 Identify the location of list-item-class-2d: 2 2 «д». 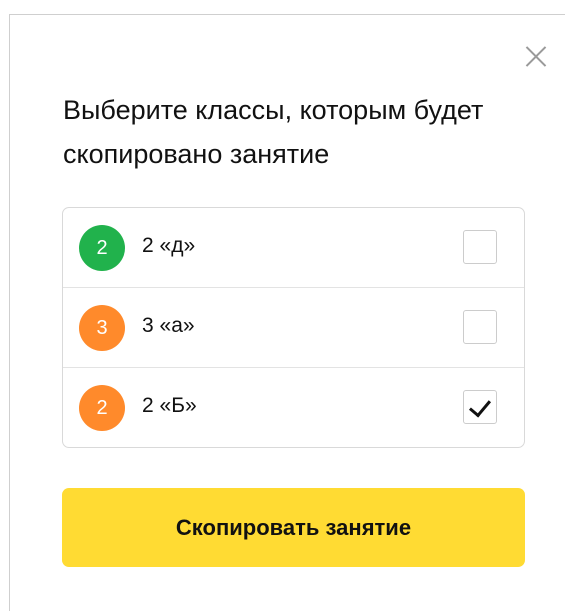
(293, 248).